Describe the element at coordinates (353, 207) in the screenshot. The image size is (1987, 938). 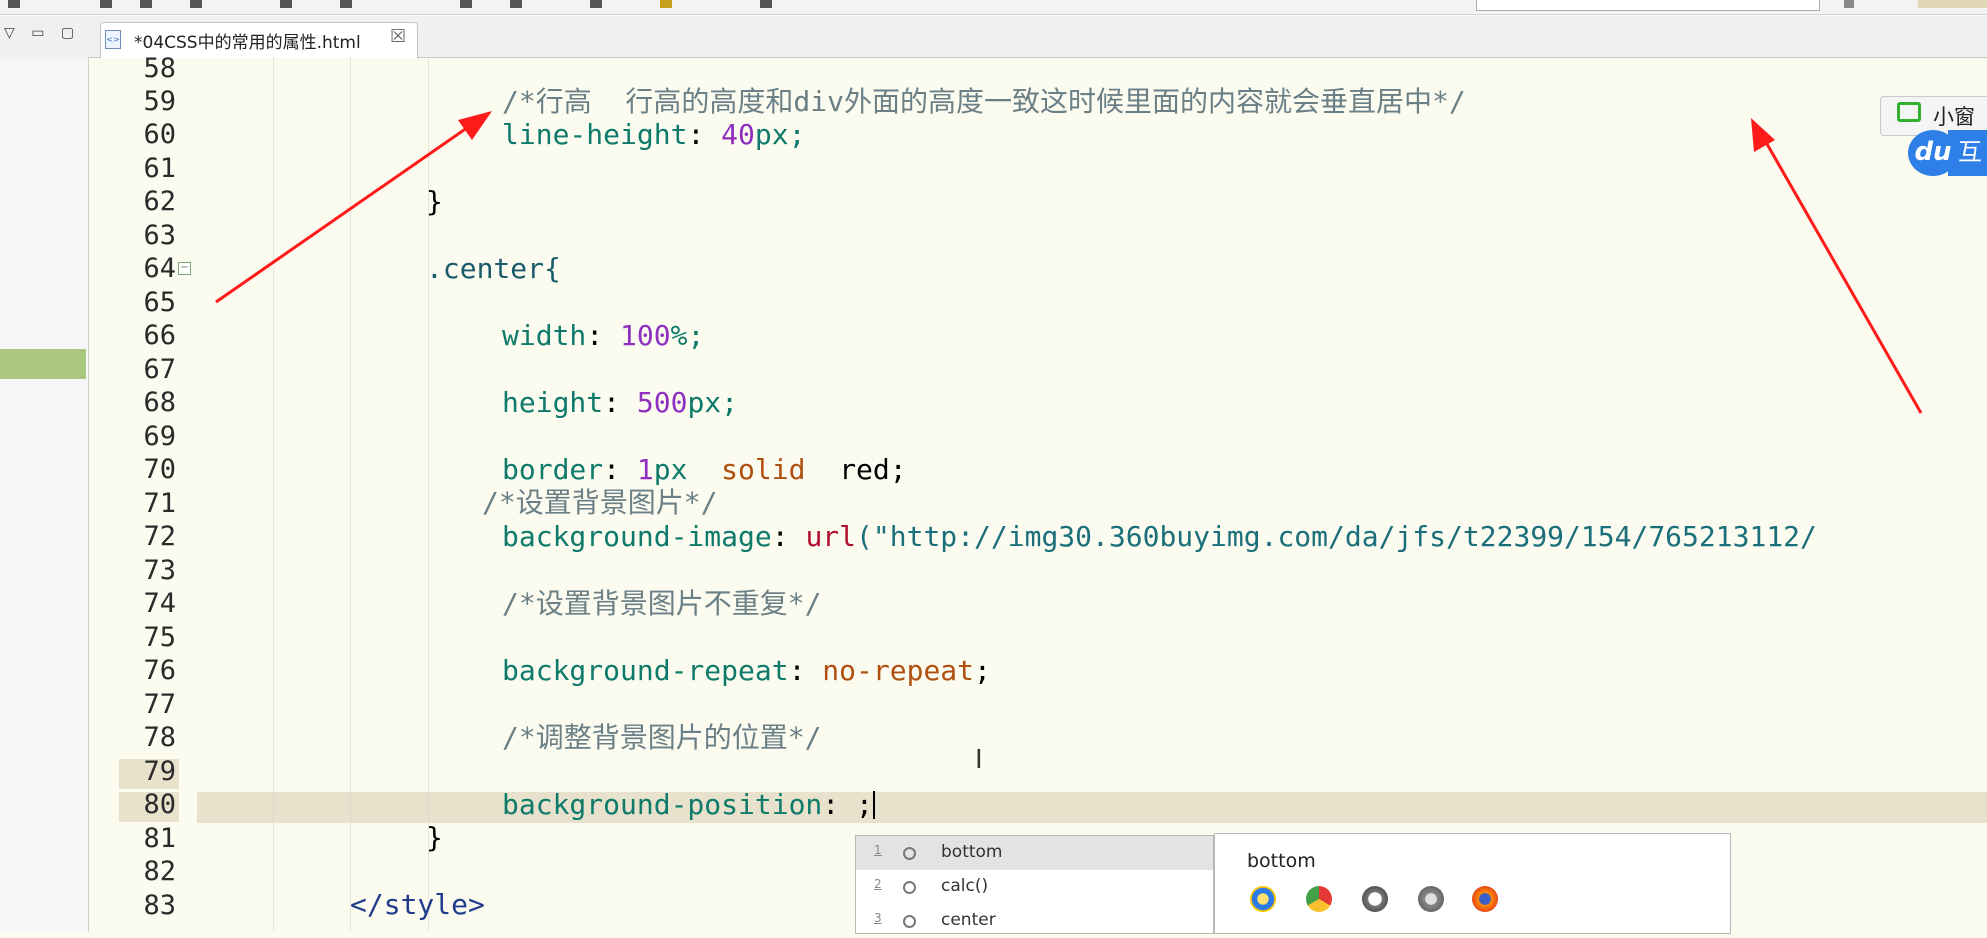
I see `annotation-arrow-left` at that location.